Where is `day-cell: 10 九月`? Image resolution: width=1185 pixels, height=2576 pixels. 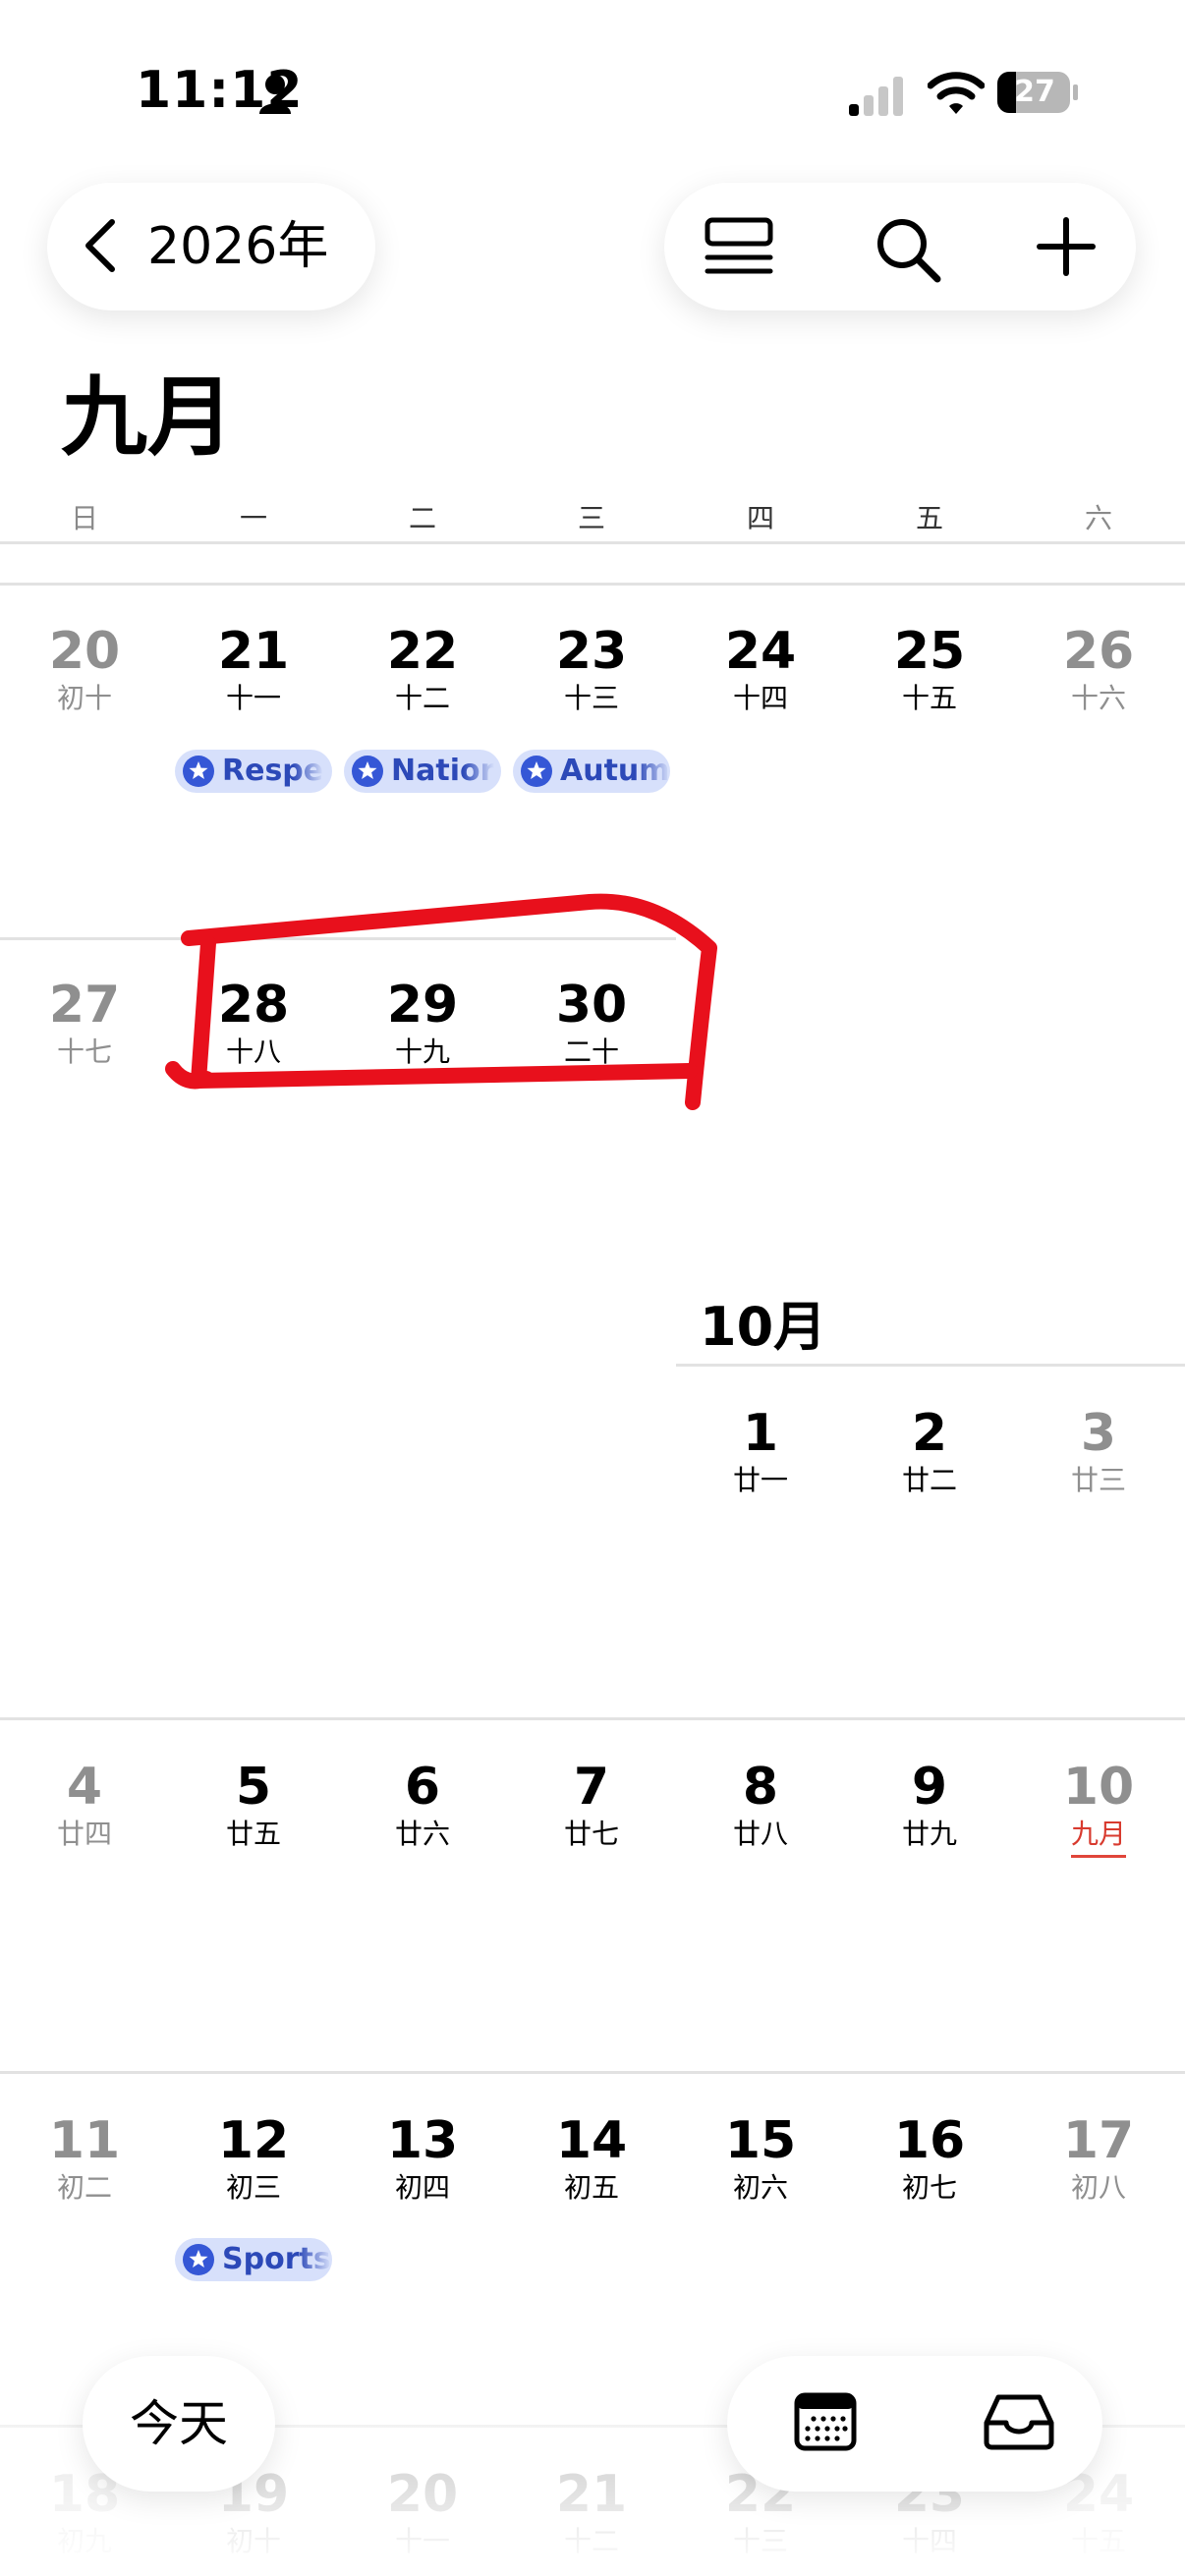
day-cell: 10 九月 is located at coordinates (1099, 1807).